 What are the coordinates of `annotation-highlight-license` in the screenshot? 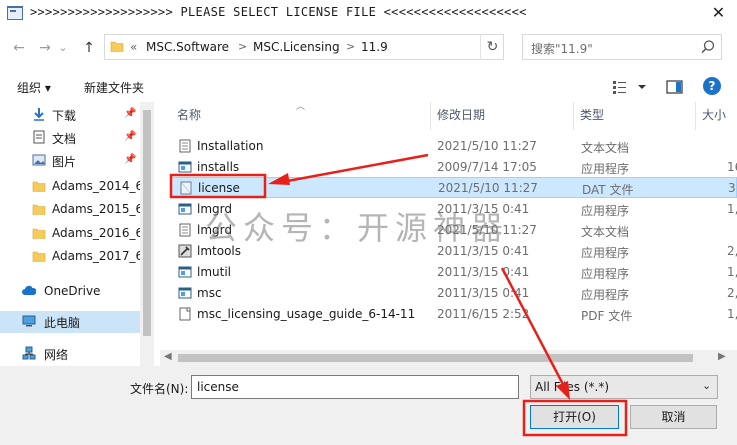 It's located at (218, 186).